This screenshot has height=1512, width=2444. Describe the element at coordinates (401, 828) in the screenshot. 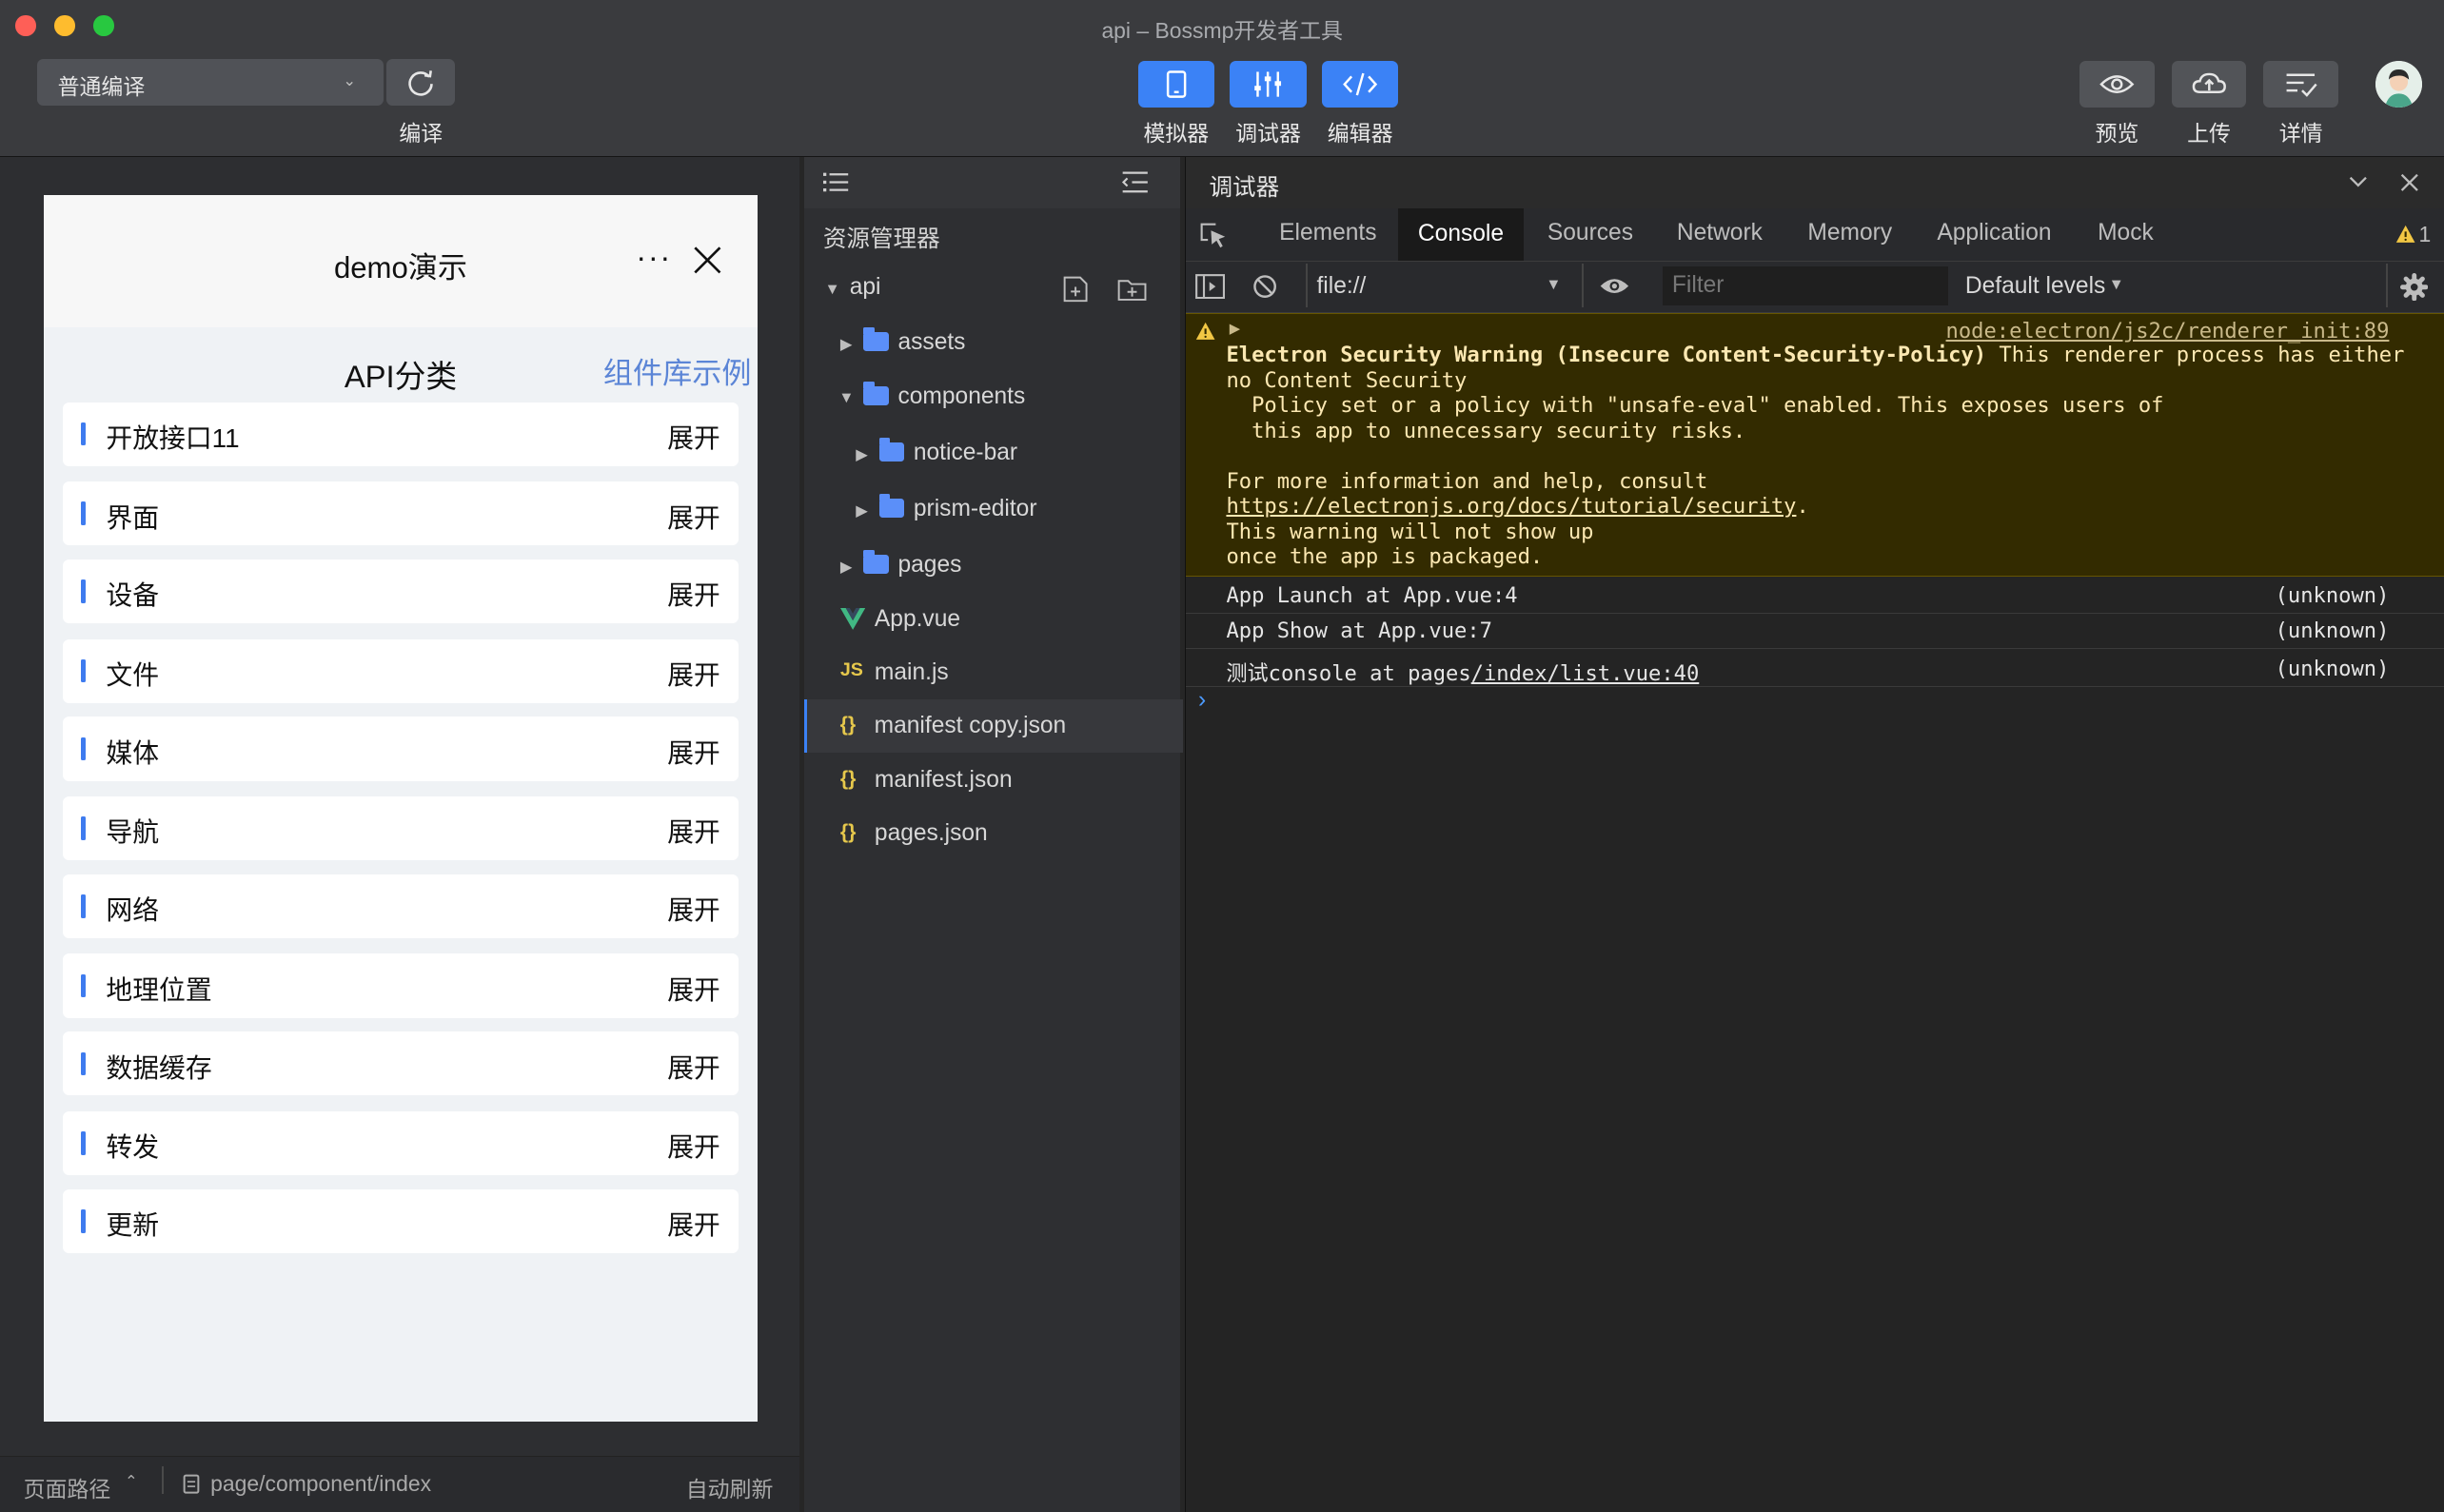

I see `api-category-row: 导航 展开` at that location.